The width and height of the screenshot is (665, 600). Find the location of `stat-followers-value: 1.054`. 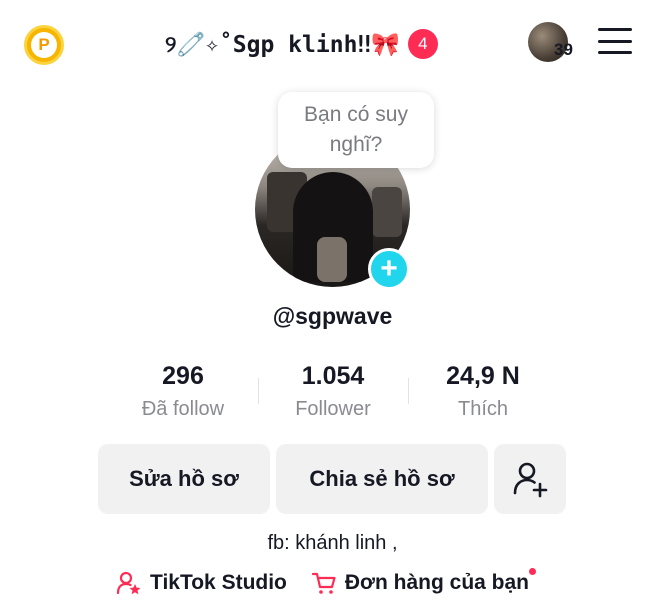

stat-followers-value: 1.054 is located at coordinates (333, 376).